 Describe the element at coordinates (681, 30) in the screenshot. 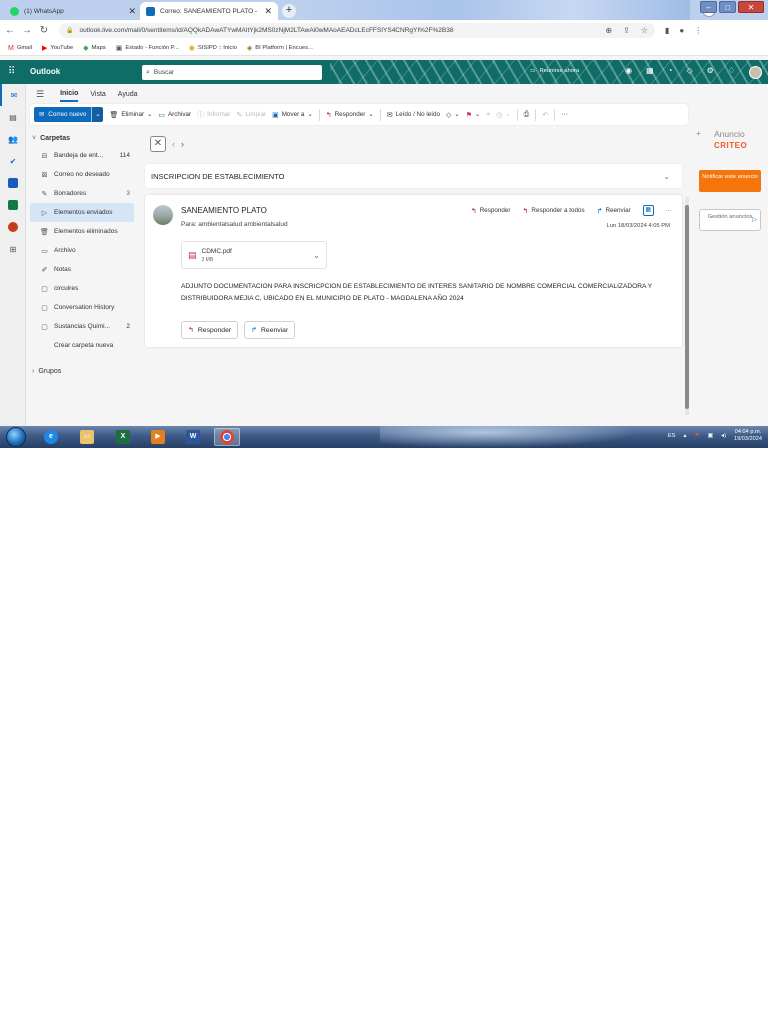

I see `profile-icon: ●` at that location.